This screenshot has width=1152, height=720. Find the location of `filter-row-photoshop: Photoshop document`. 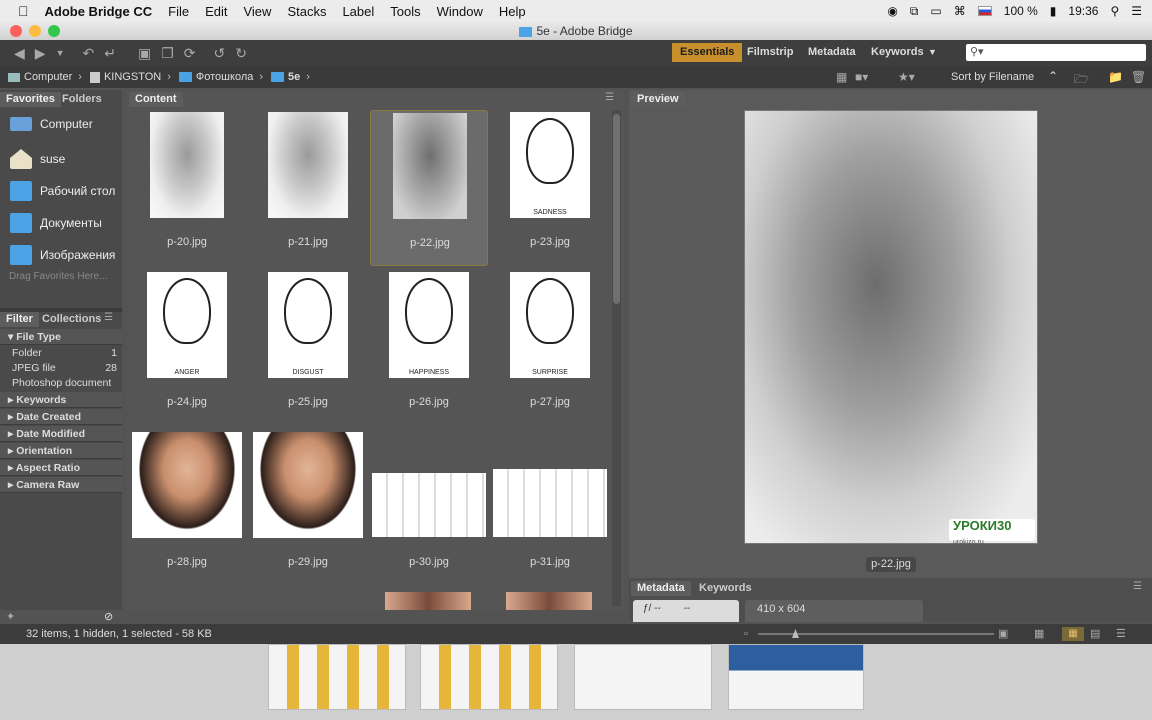

filter-row-photoshop: Photoshop document is located at coordinates (64, 383).